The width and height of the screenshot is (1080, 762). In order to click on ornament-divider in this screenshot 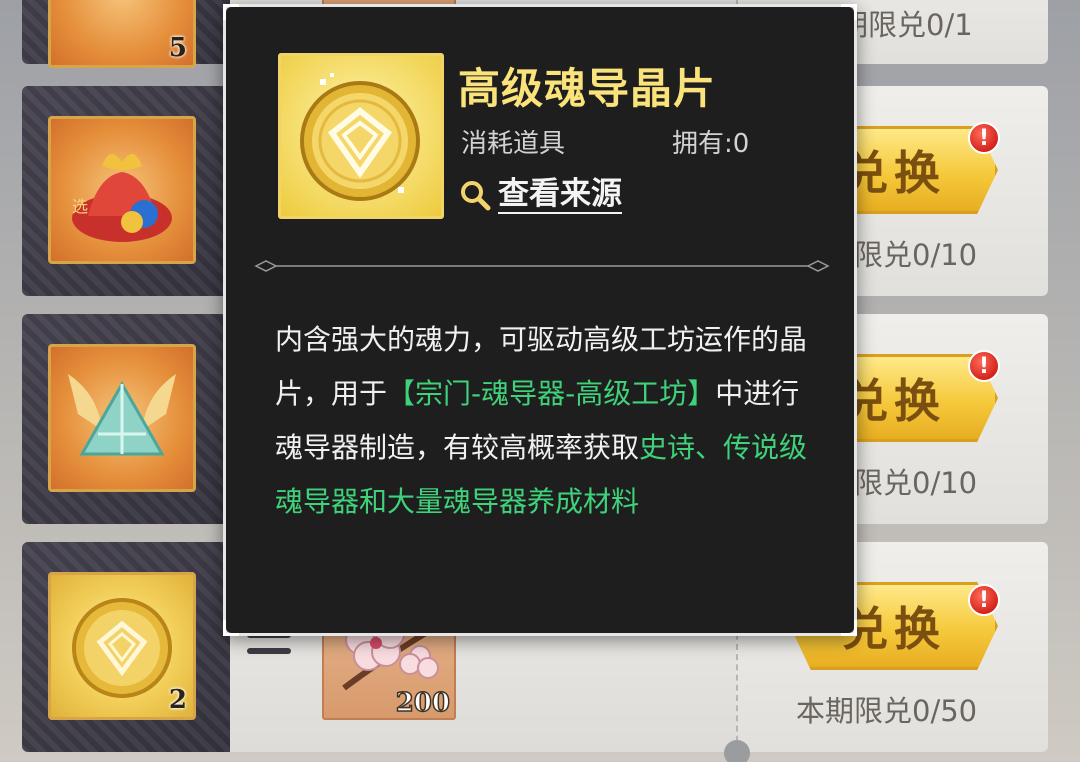, I will do `click(542, 266)`.